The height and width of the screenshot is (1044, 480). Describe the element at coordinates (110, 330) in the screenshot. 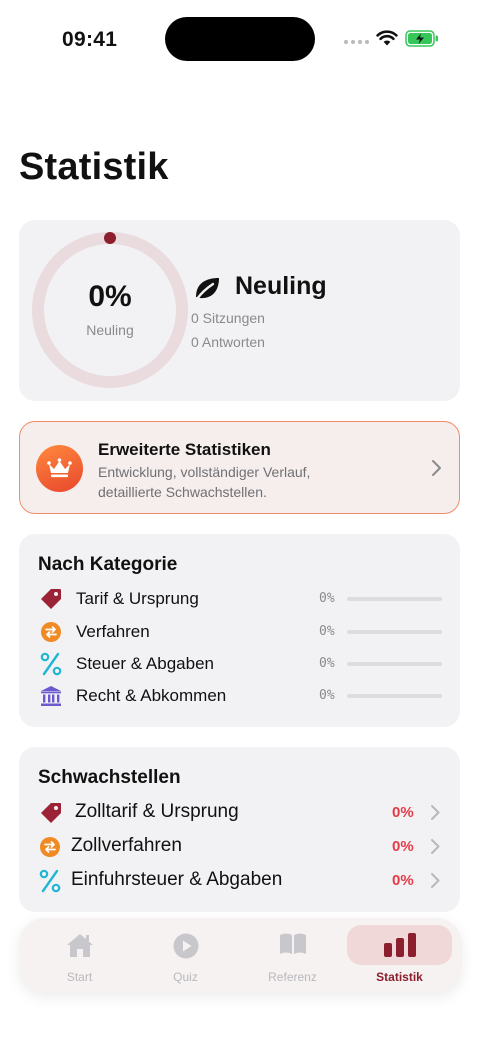

I see `progress-level-caption: Neuling` at that location.